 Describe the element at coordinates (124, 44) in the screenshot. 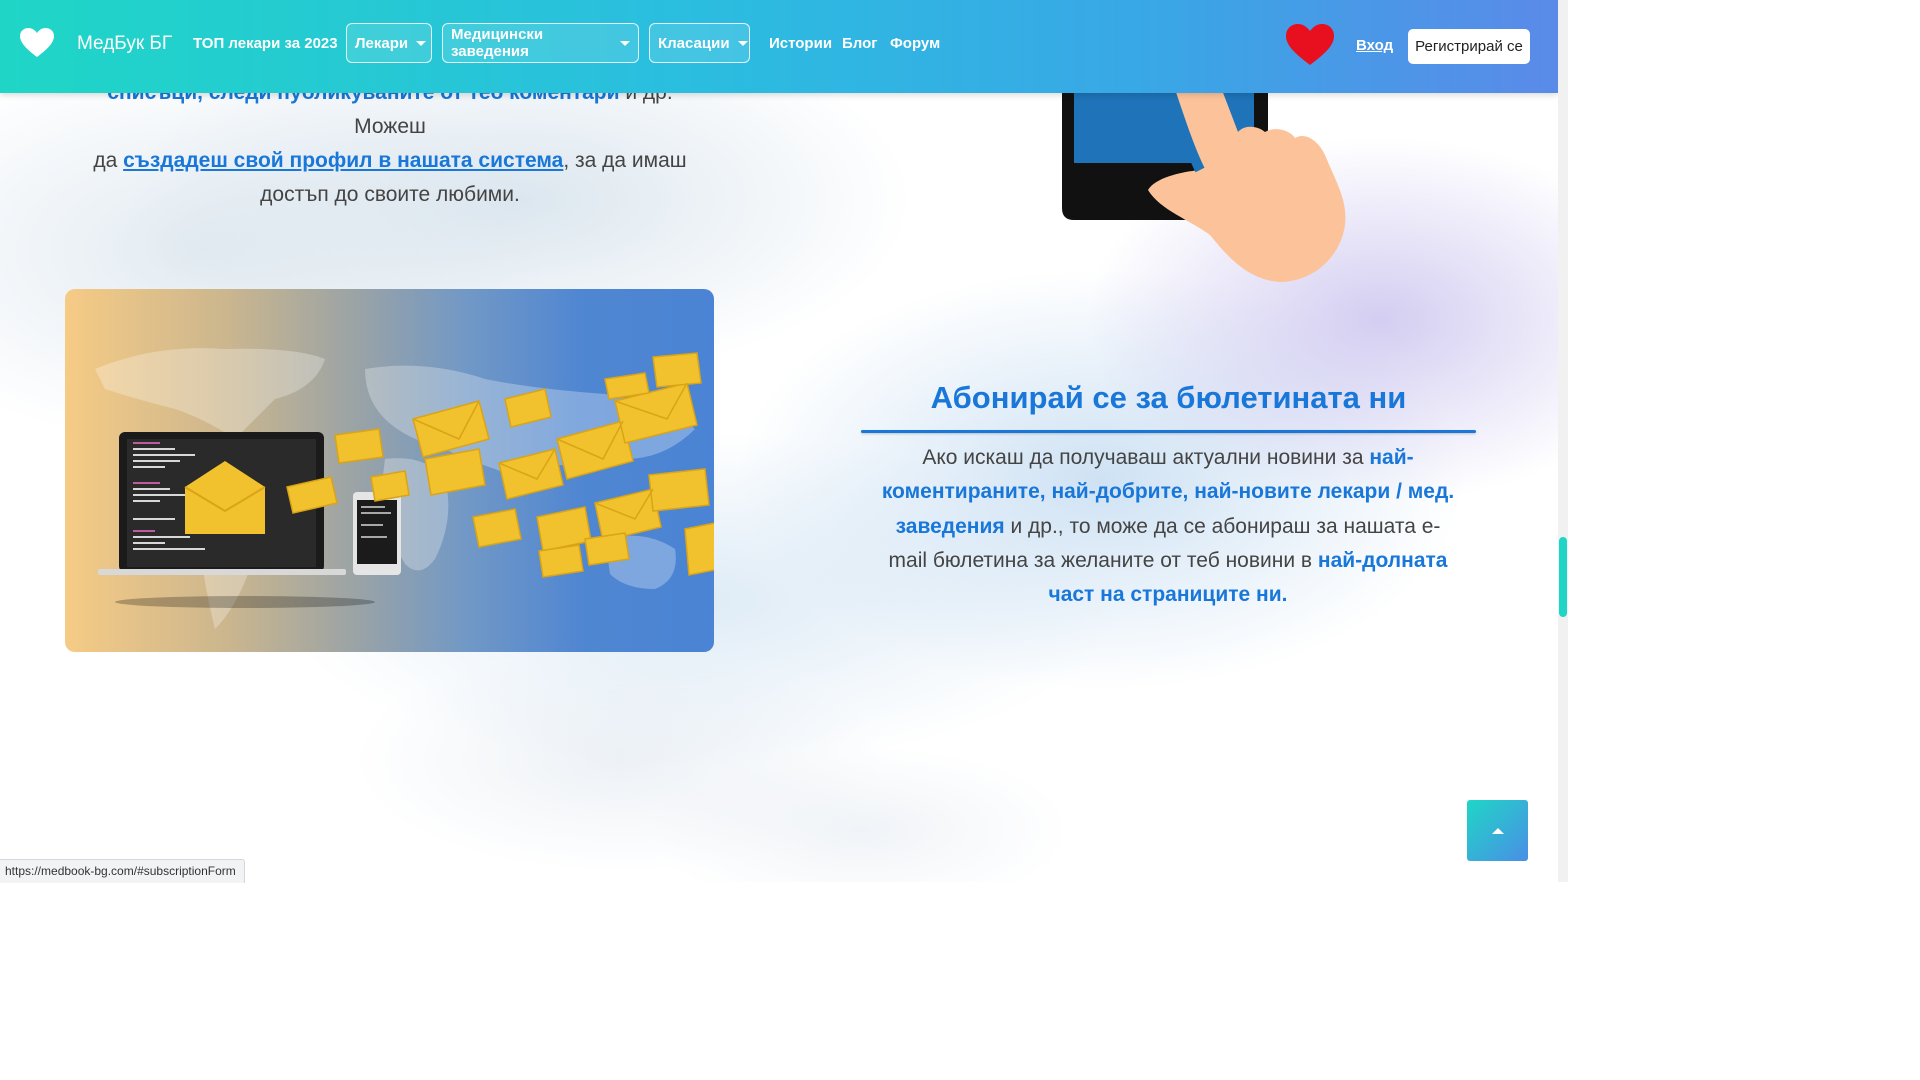

I see `brand-name: МедБук БГ` at that location.